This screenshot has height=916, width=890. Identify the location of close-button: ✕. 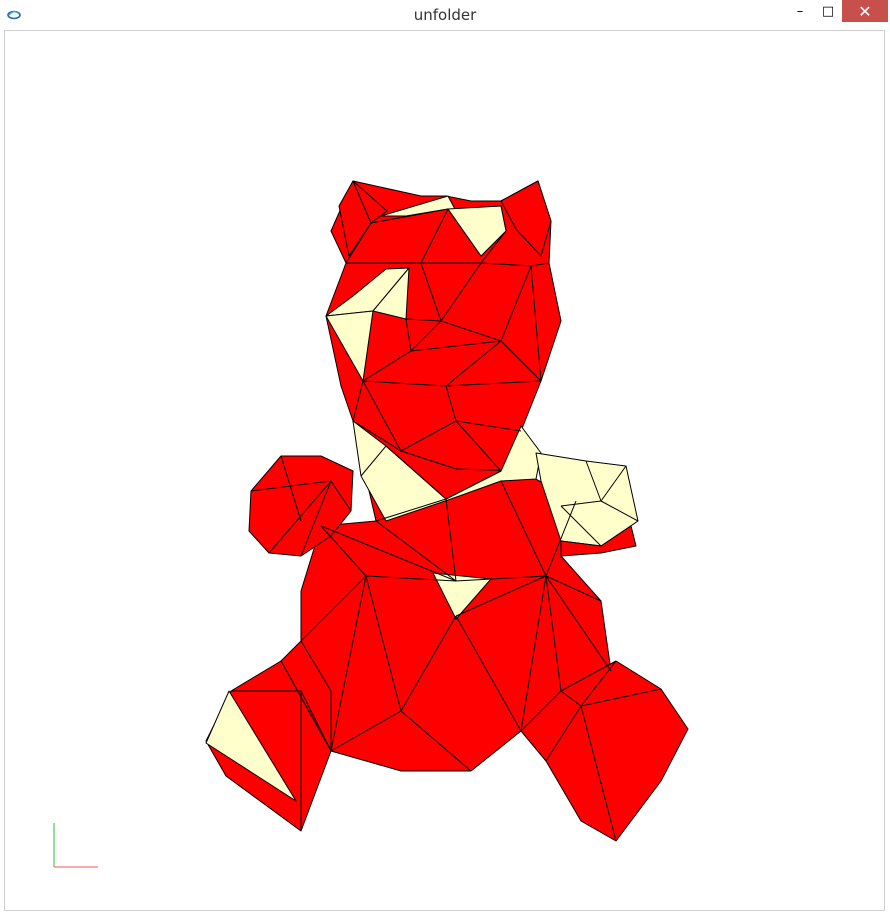
(865, 11).